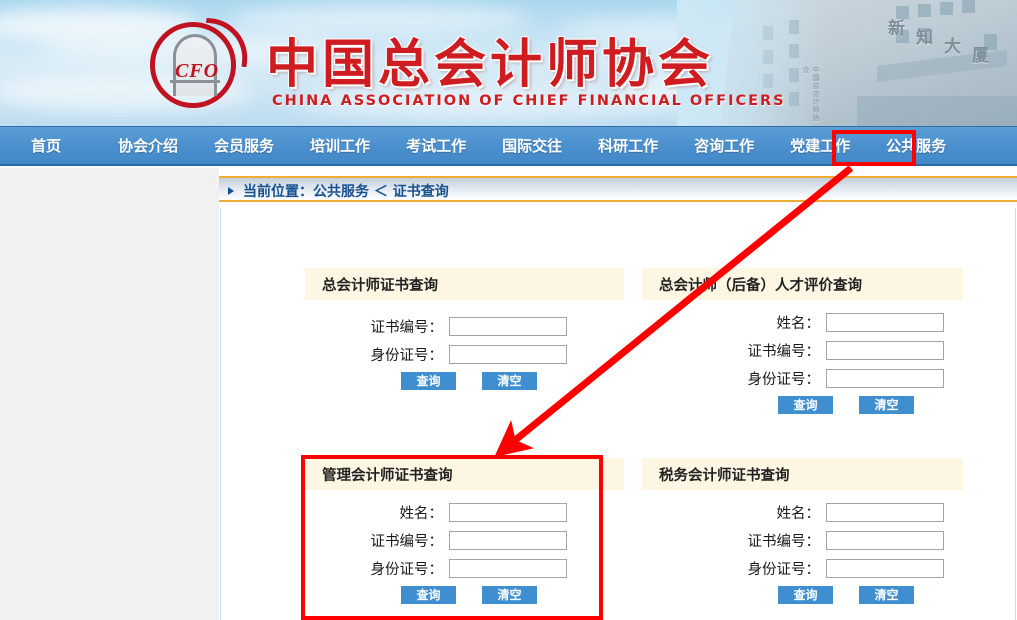 This screenshot has height=620, width=1017. What do you see at coordinates (724, 475) in the screenshot?
I see `card-title: 税务会计师证书查询` at bounding box center [724, 475].